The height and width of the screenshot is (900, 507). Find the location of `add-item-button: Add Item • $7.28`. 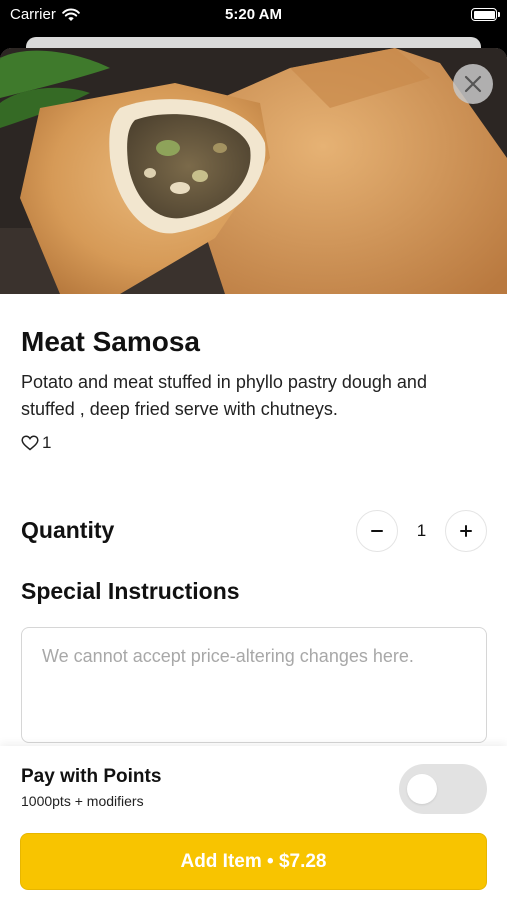

add-item-button: Add Item • $7.28 is located at coordinates (253, 861).